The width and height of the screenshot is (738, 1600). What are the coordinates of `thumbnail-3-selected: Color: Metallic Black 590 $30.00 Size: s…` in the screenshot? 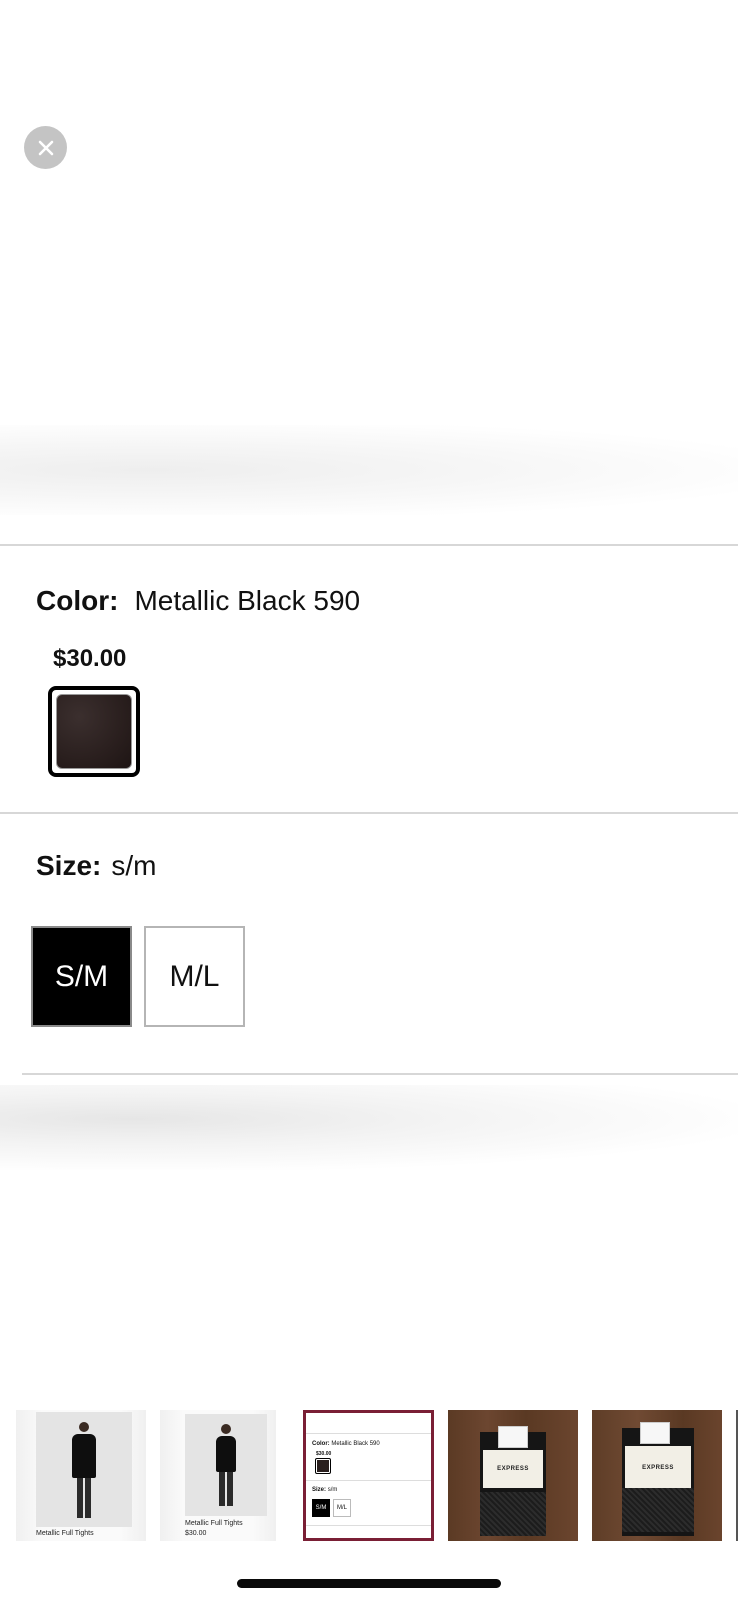 It's located at (368, 1475).